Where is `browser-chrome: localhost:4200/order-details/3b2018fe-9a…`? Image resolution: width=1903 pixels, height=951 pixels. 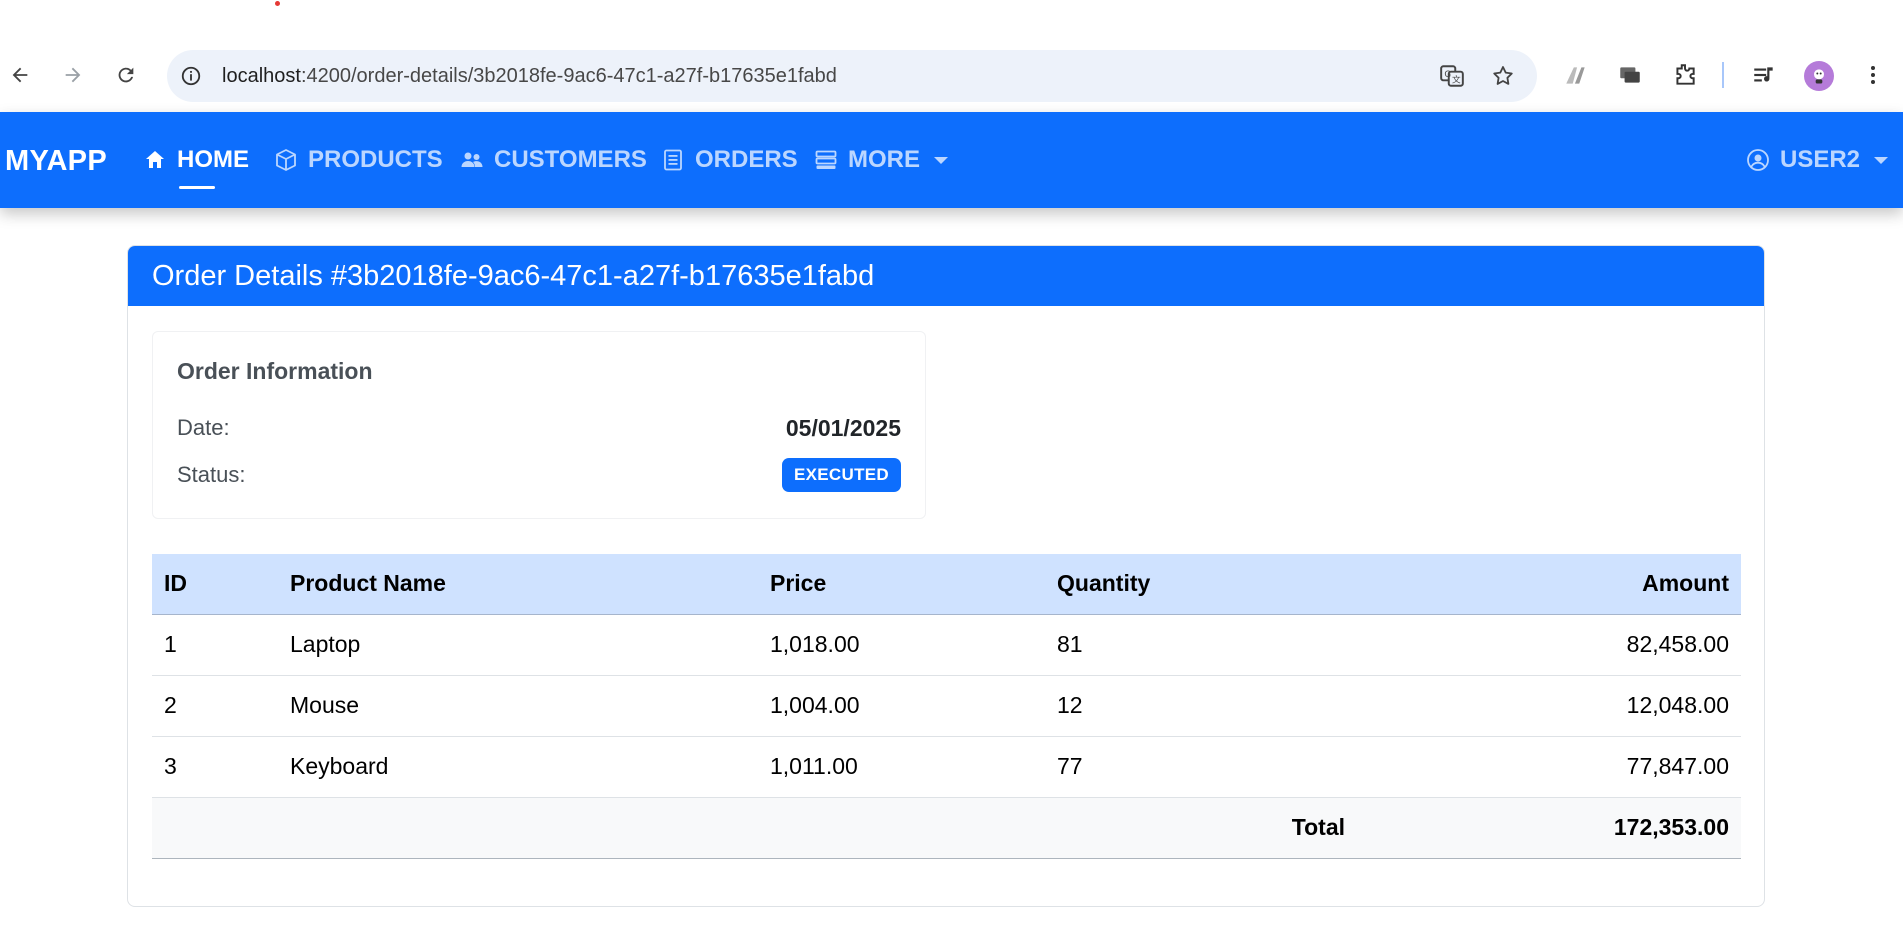 browser-chrome: localhost:4200/order-details/3b2018fe-9a… is located at coordinates (951, 56).